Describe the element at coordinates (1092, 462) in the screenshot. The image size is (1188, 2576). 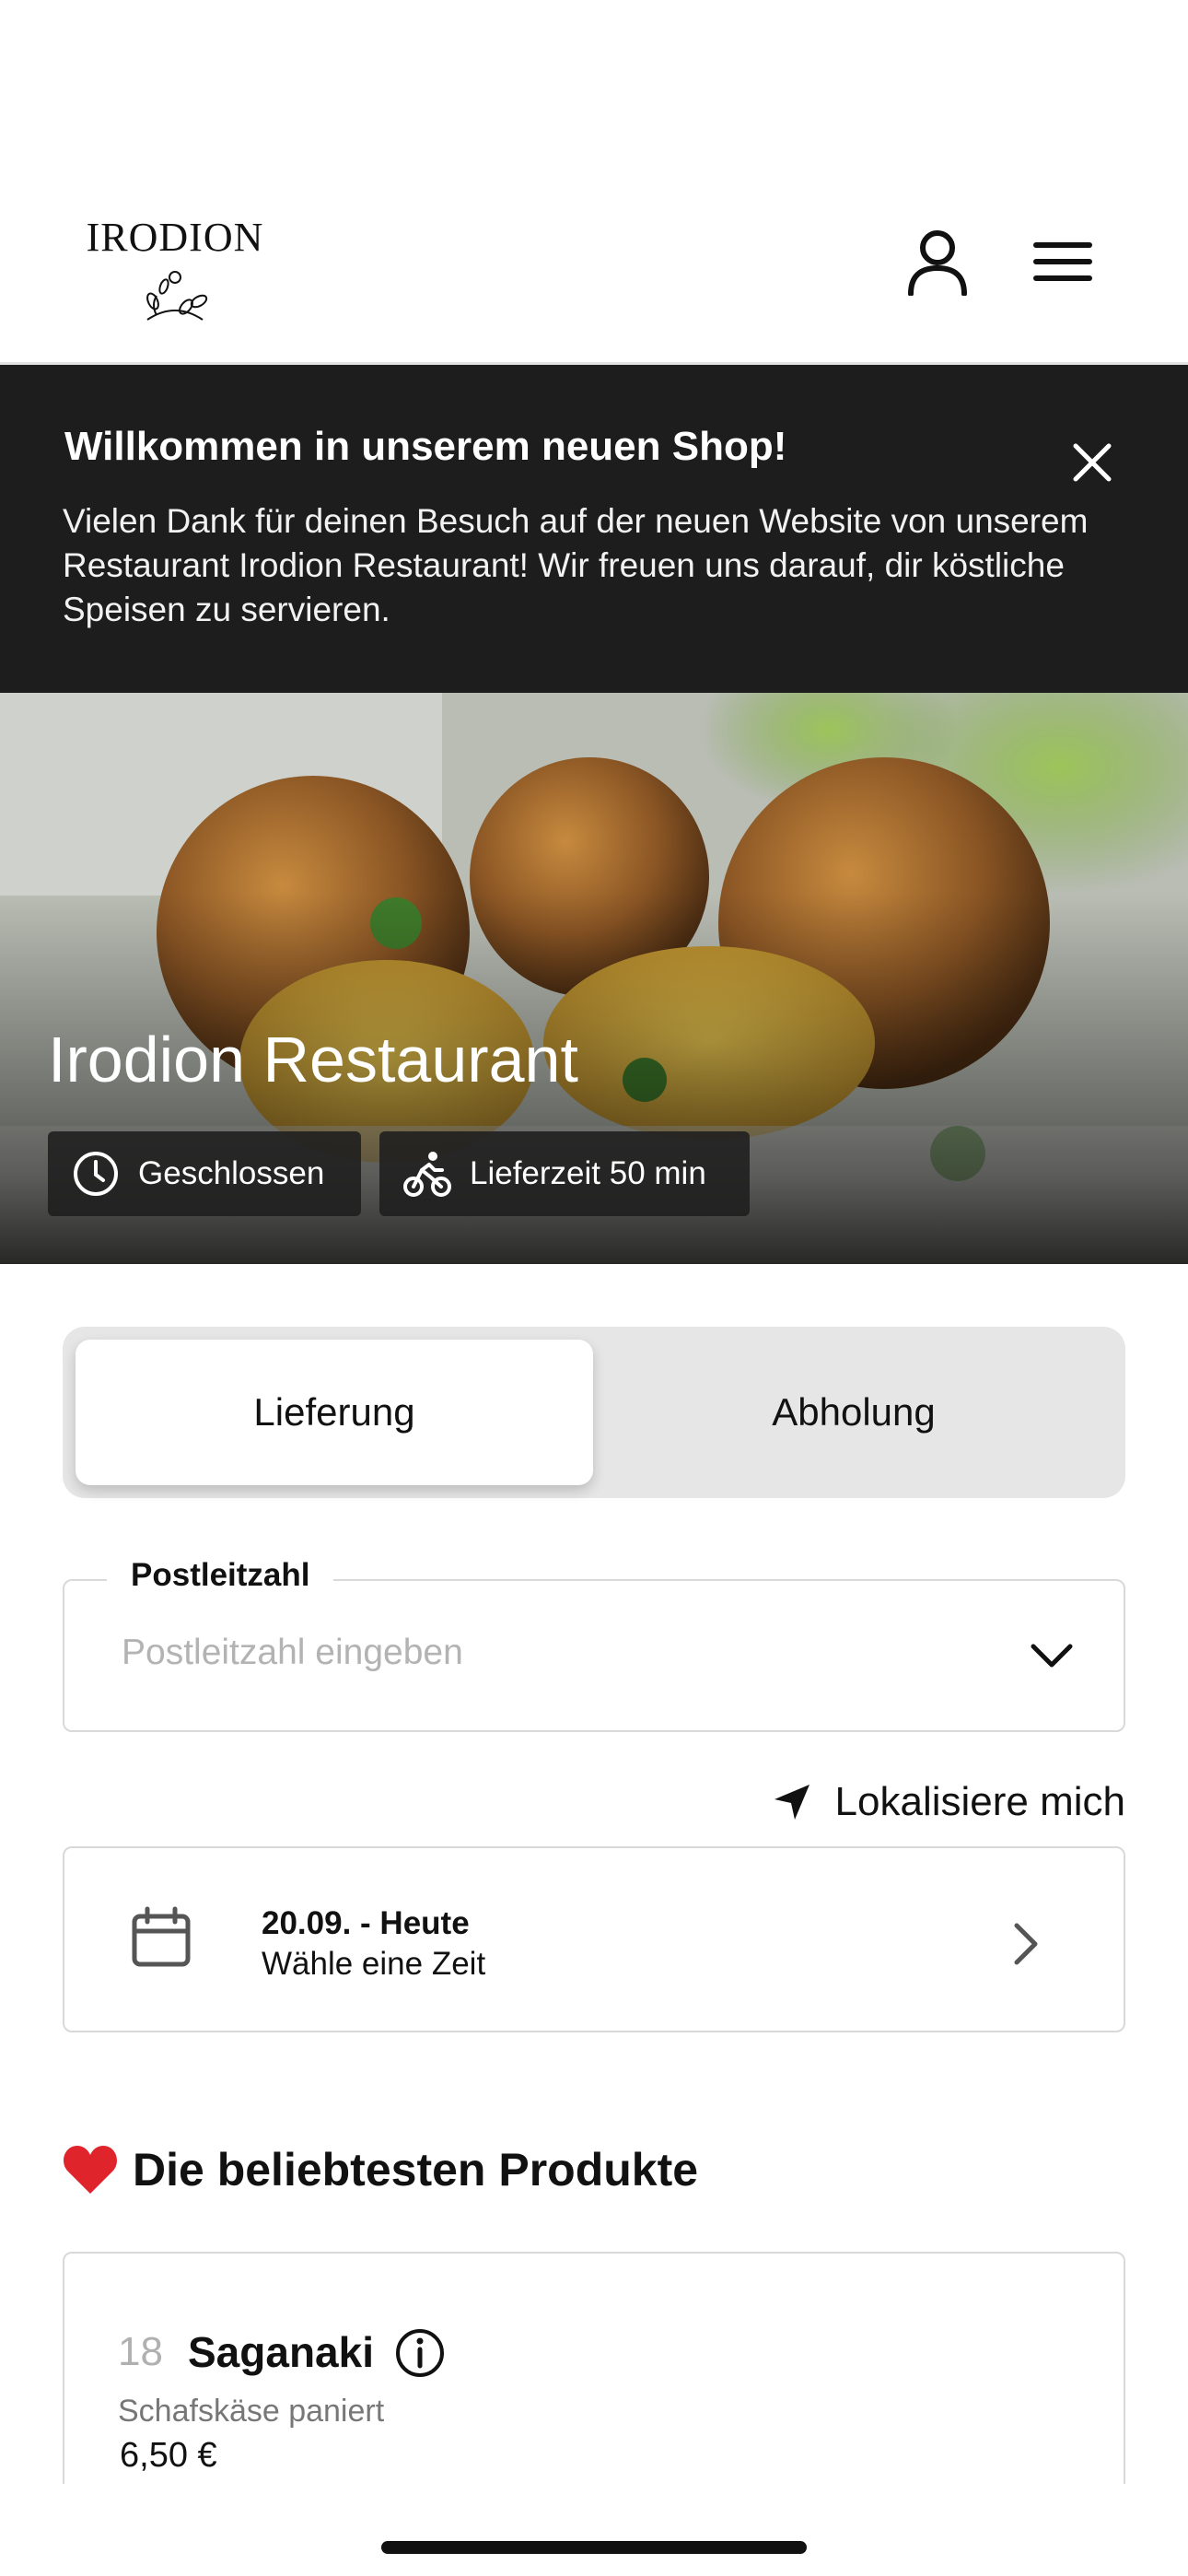
I see `close-icon` at that location.